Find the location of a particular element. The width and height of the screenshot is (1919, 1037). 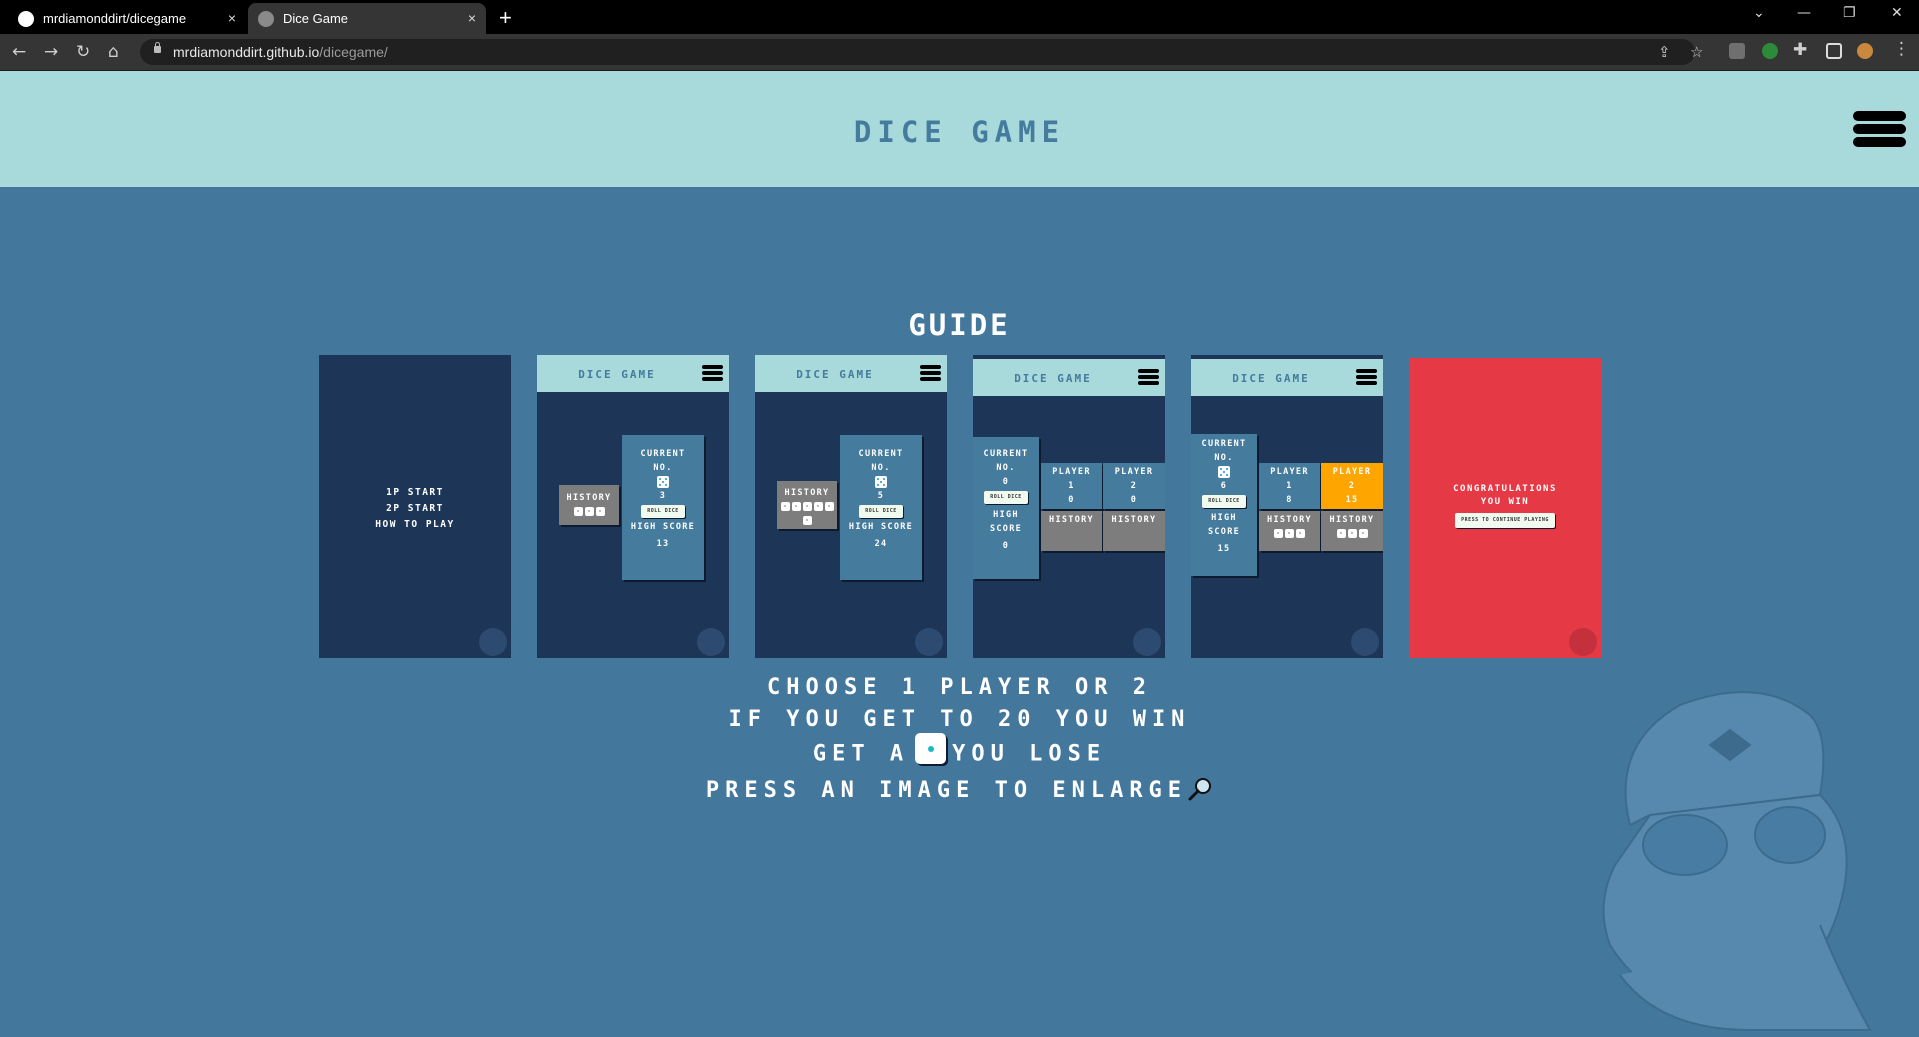

magnifier-icon is located at coordinates (1200, 789).